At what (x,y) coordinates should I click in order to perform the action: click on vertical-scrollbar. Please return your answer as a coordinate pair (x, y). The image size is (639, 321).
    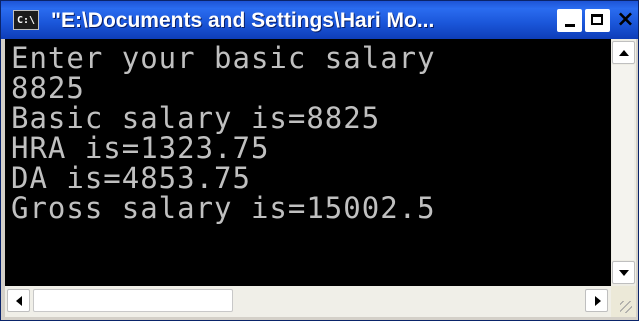
    Looking at the image, I should click on (623, 162).